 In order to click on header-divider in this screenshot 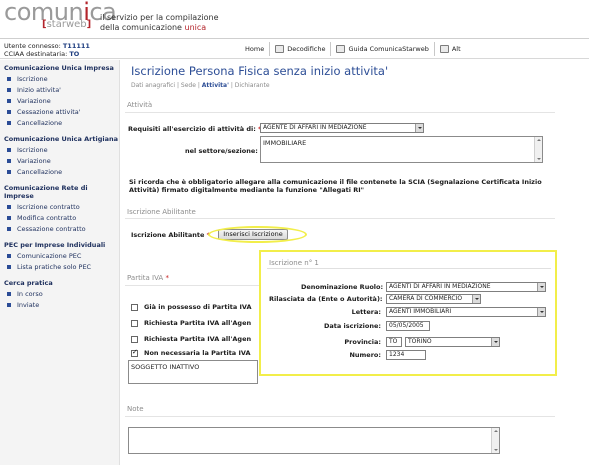, I will do `click(294, 38)`.